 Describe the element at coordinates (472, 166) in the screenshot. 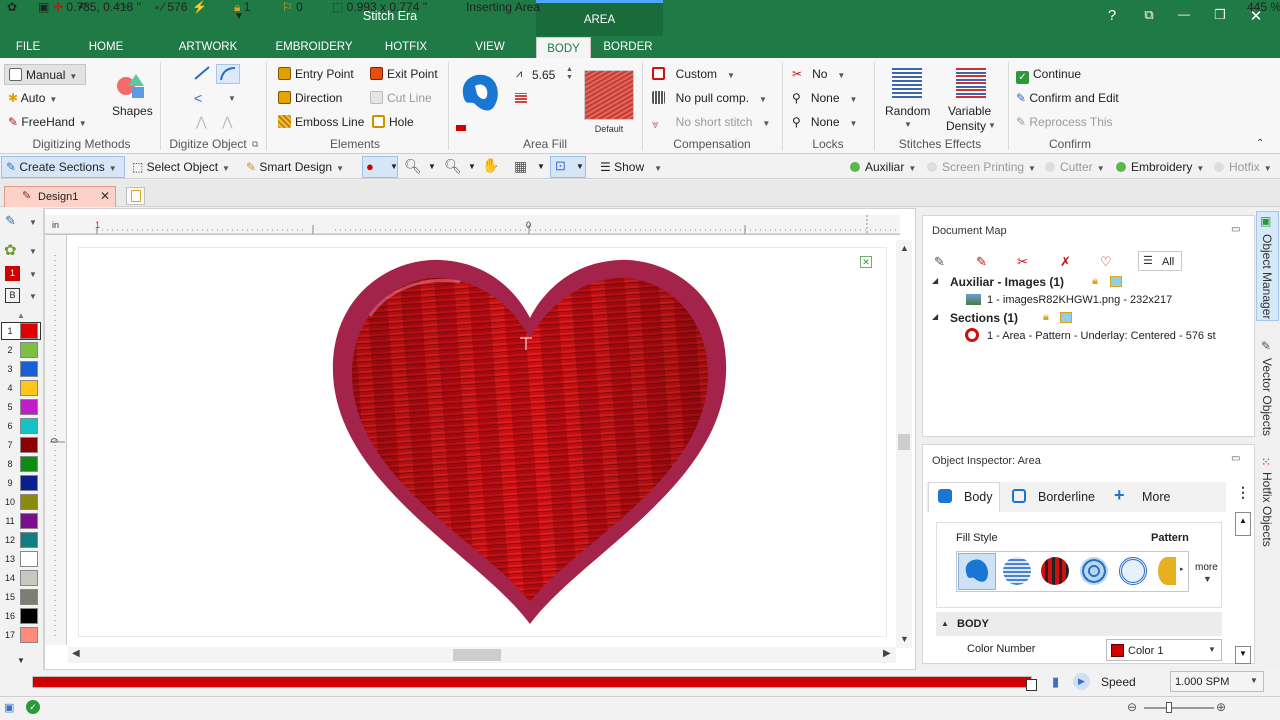

I see `zoom-region-dropdown-icon: ▼` at that location.